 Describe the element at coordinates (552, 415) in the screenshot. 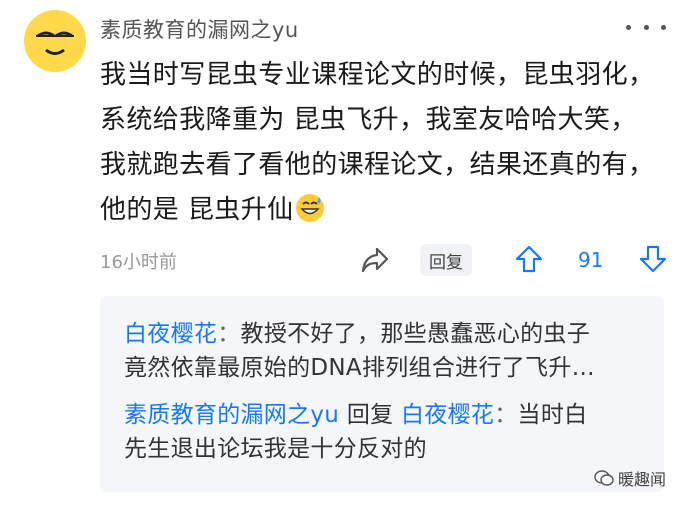

I see `reply-text: 当时白` at that location.